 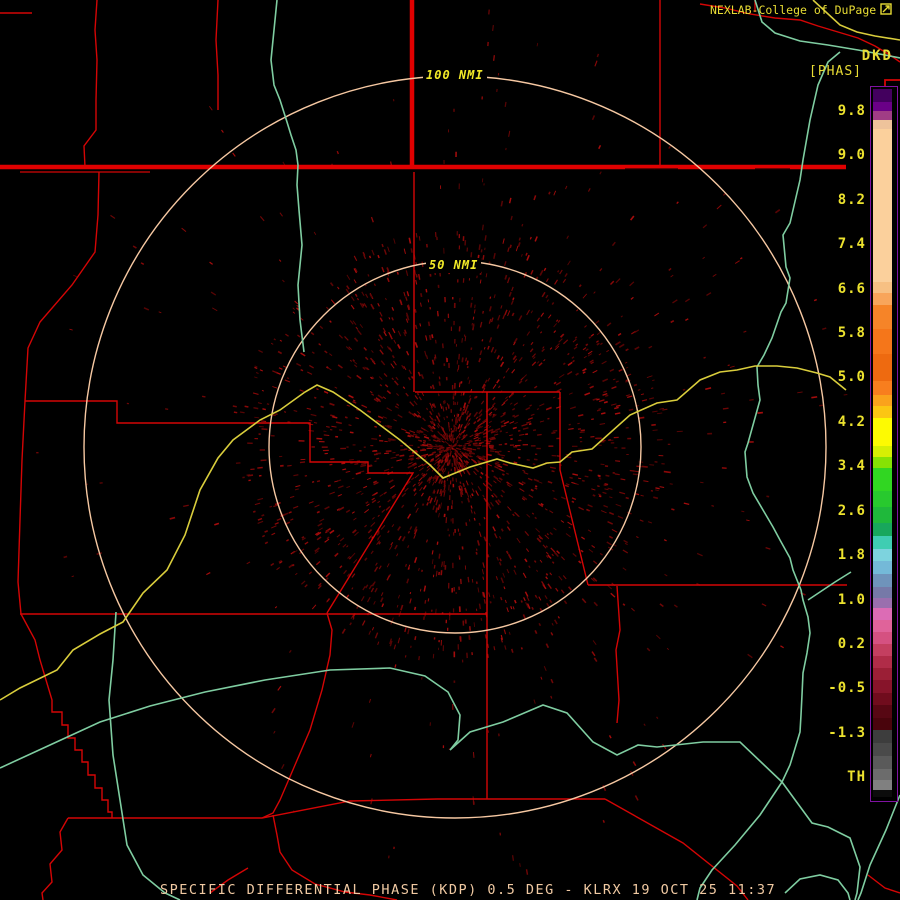 What do you see at coordinates (886, 10) in the screenshot?
I see `box-arrow-icon` at bounding box center [886, 10].